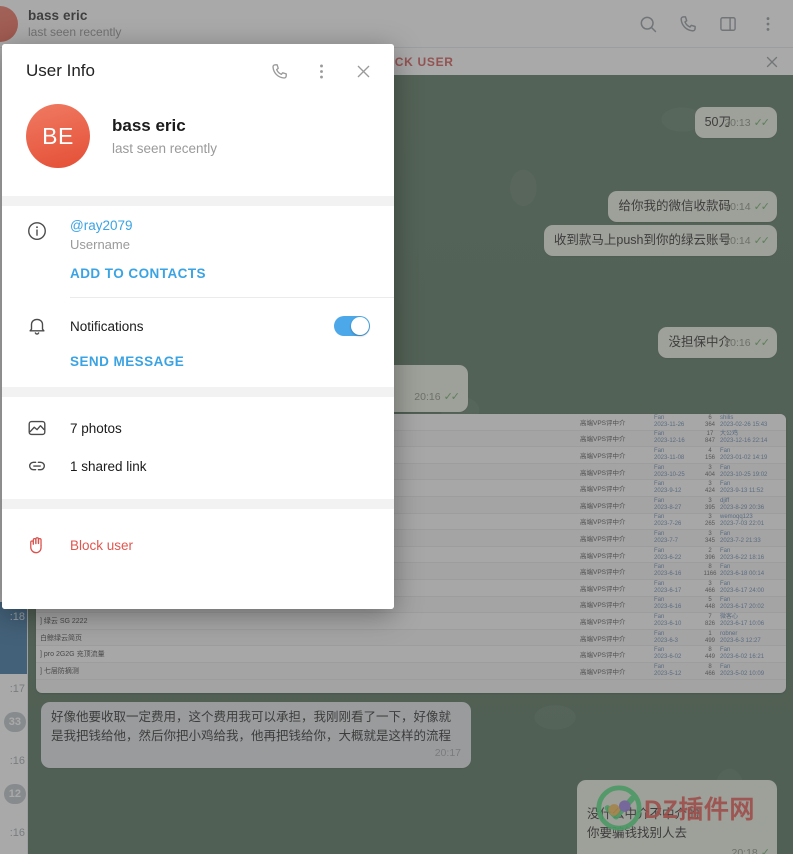 The image size is (793, 854). I want to click on username-body: @ray2079 Username, so click(220, 235).